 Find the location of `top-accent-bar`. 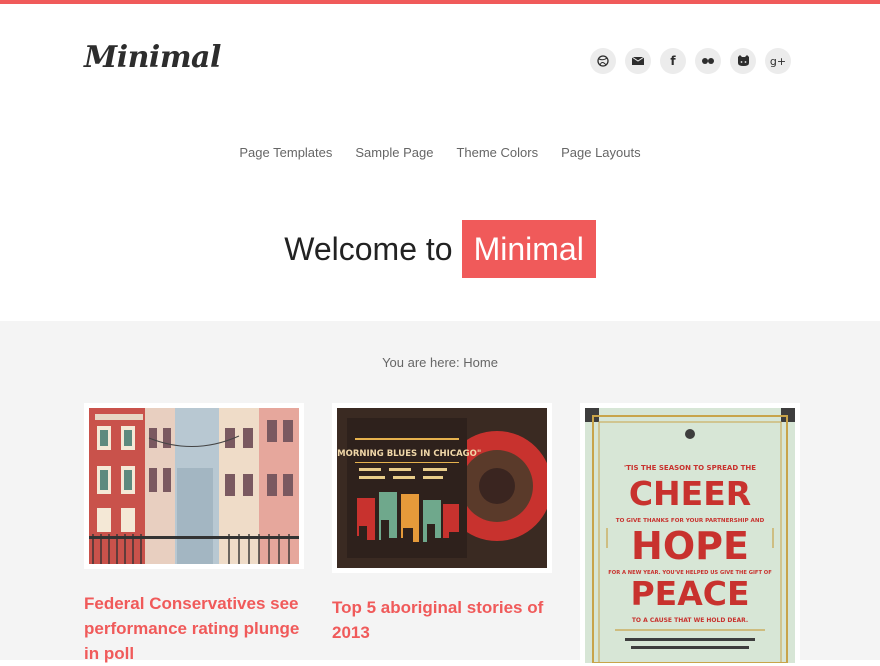

top-accent-bar is located at coordinates (440, 2).